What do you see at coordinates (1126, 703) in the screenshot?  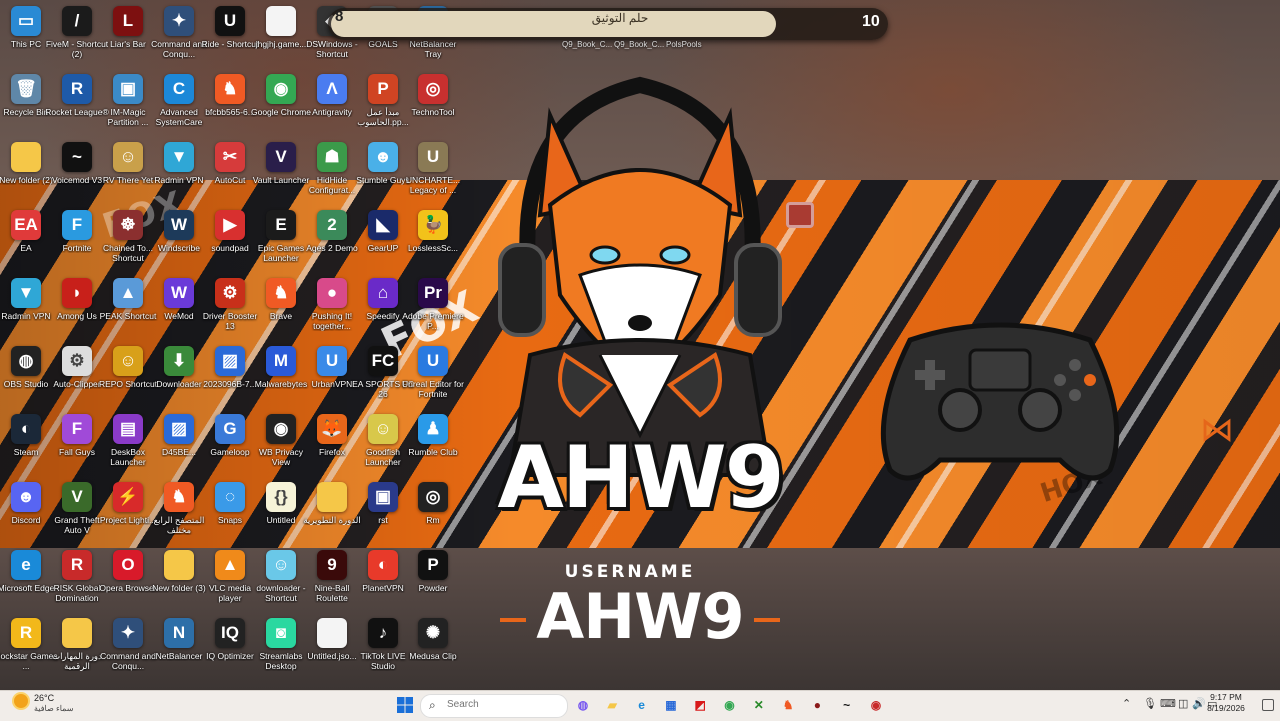 I see `chevron-up-icon: ⌃` at bounding box center [1126, 703].